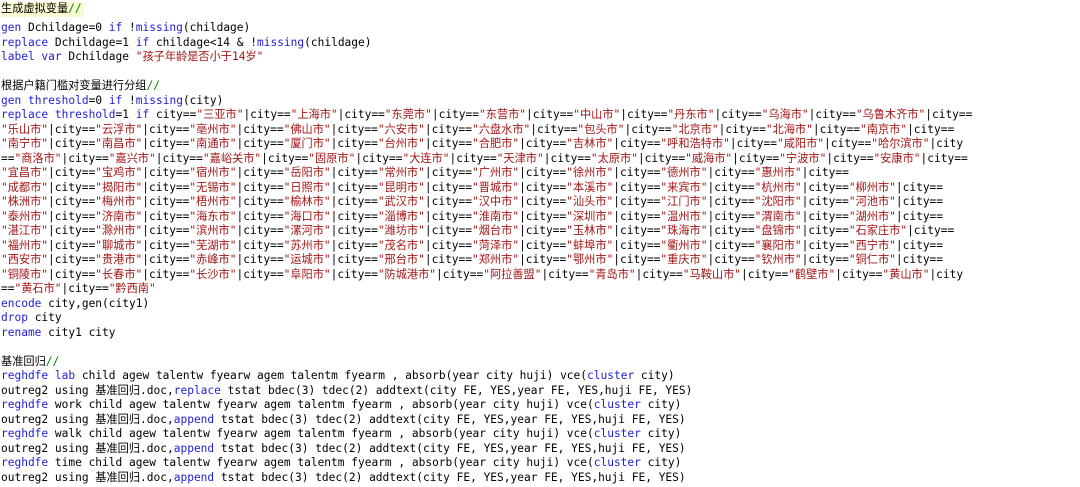 The image size is (1080, 487). I want to click on code-token: "宜昌市", so click(25, 172).